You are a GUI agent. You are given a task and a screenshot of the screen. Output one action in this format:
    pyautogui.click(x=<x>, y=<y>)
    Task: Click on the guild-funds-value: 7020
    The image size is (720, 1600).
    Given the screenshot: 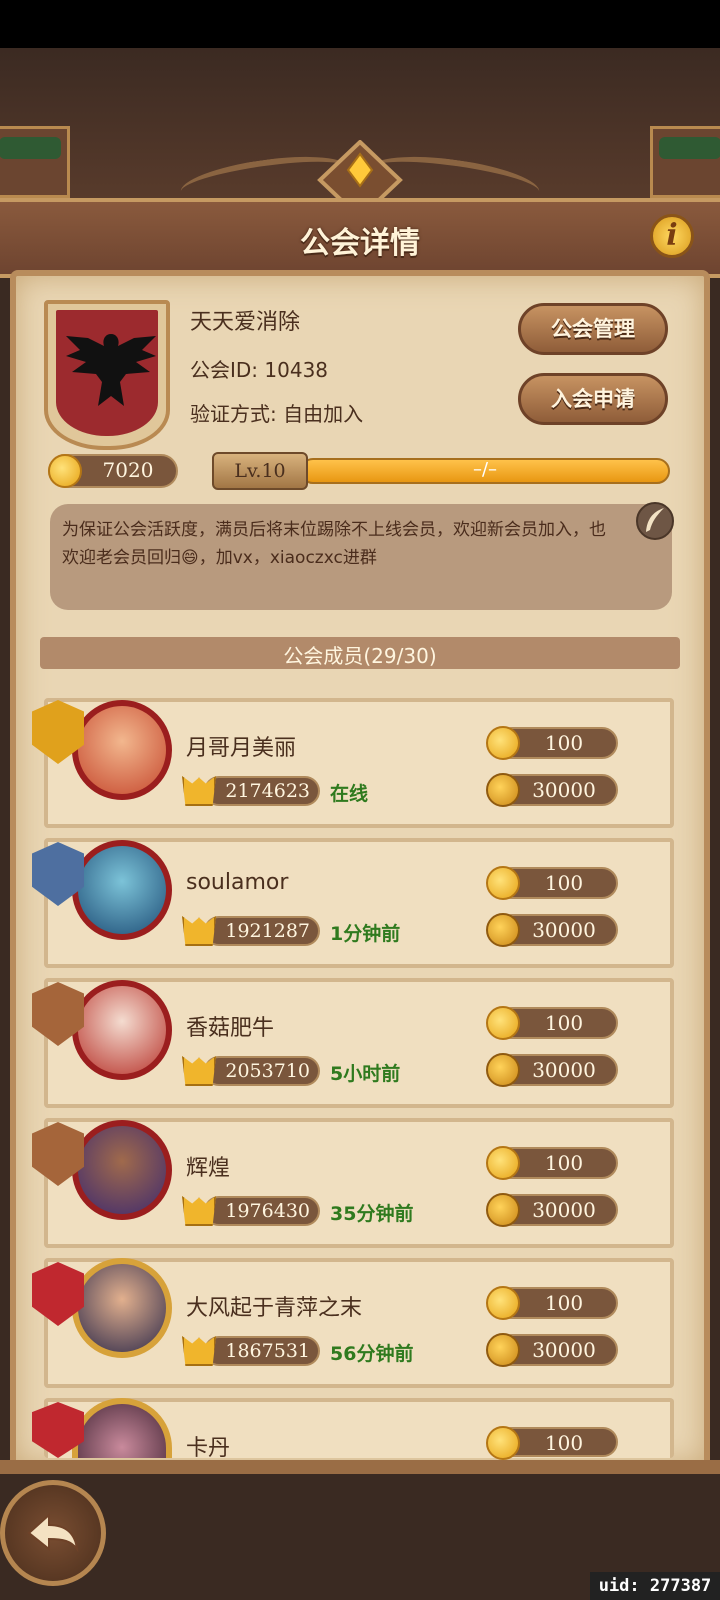 What is the action you would take?
    pyautogui.click(x=128, y=470)
    